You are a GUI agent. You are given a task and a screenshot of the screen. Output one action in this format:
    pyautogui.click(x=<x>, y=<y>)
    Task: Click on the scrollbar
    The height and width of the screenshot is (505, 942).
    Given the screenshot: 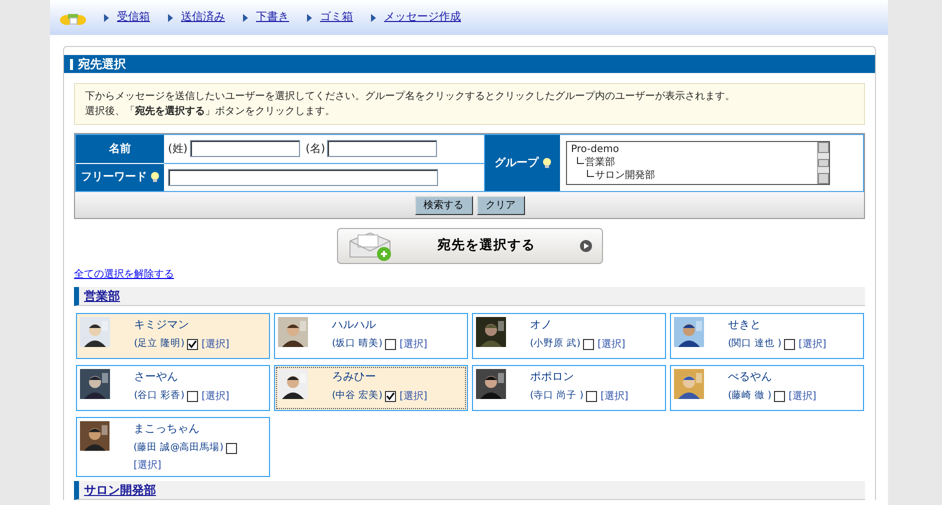 What is the action you would take?
    pyautogui.click(x=823, y=163)
    